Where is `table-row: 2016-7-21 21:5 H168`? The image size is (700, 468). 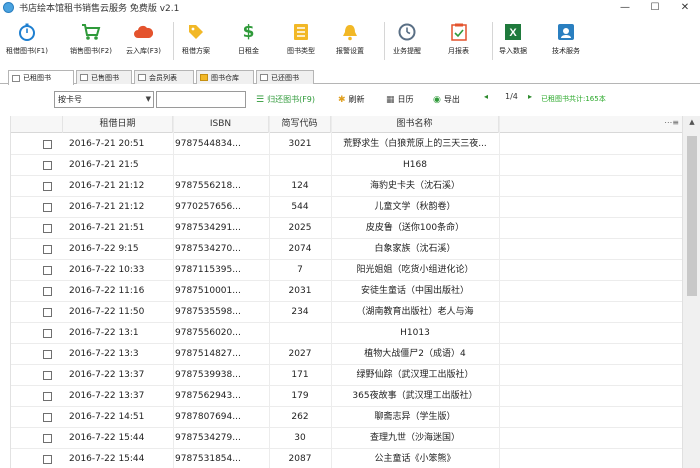
table-row: 2016-7-21 21:5 H168 is located at coordinates (346, 165).